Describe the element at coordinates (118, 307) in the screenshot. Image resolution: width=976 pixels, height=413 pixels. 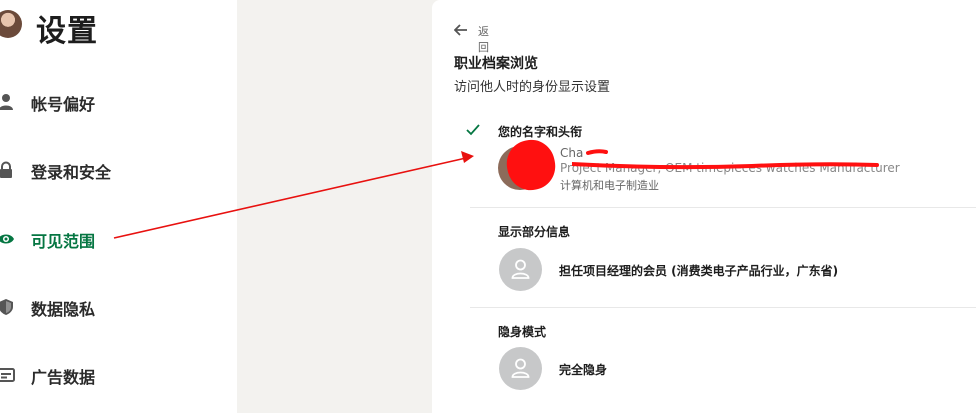
I see `sidebar-item-data-privacy: 数据隐私` at that location.